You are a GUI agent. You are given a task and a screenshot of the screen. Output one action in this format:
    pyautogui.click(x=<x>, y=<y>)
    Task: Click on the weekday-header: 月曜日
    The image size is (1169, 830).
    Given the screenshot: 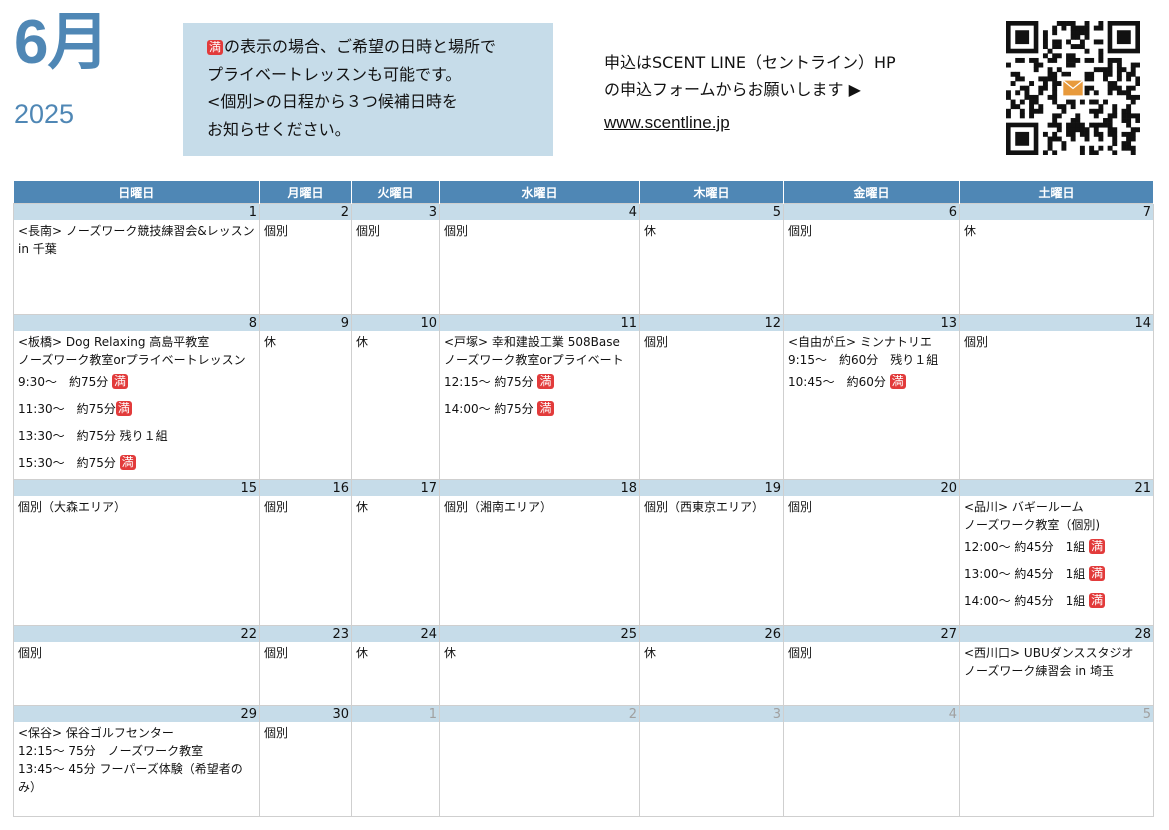 What is the action you would take?
    pyautogui.click(x=305, y=192)
    